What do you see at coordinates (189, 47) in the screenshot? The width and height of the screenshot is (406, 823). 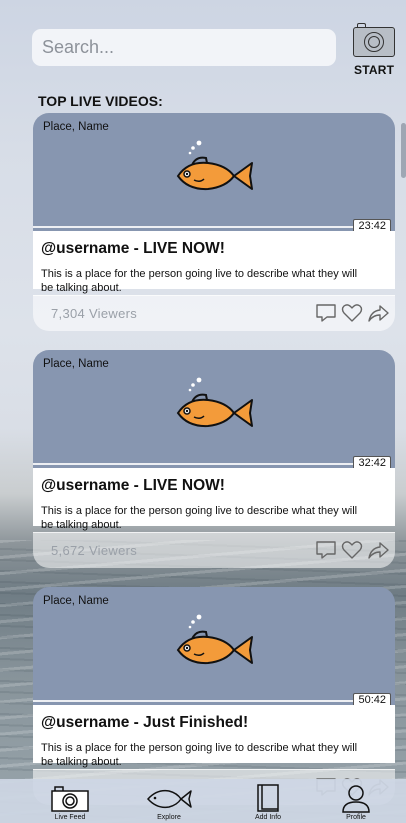 I see `search-input` at bounding box center [189, 47].